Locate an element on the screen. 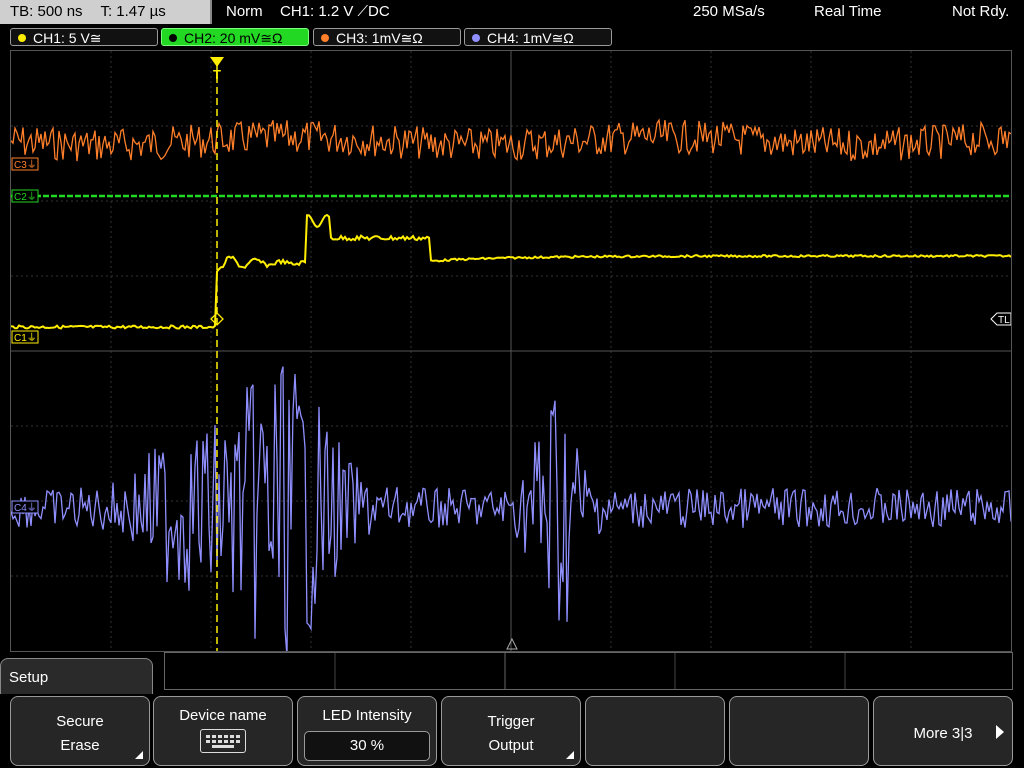 This screenshot has height=768, width=1024. center-marker-icon is located at coordinates (512, 643).